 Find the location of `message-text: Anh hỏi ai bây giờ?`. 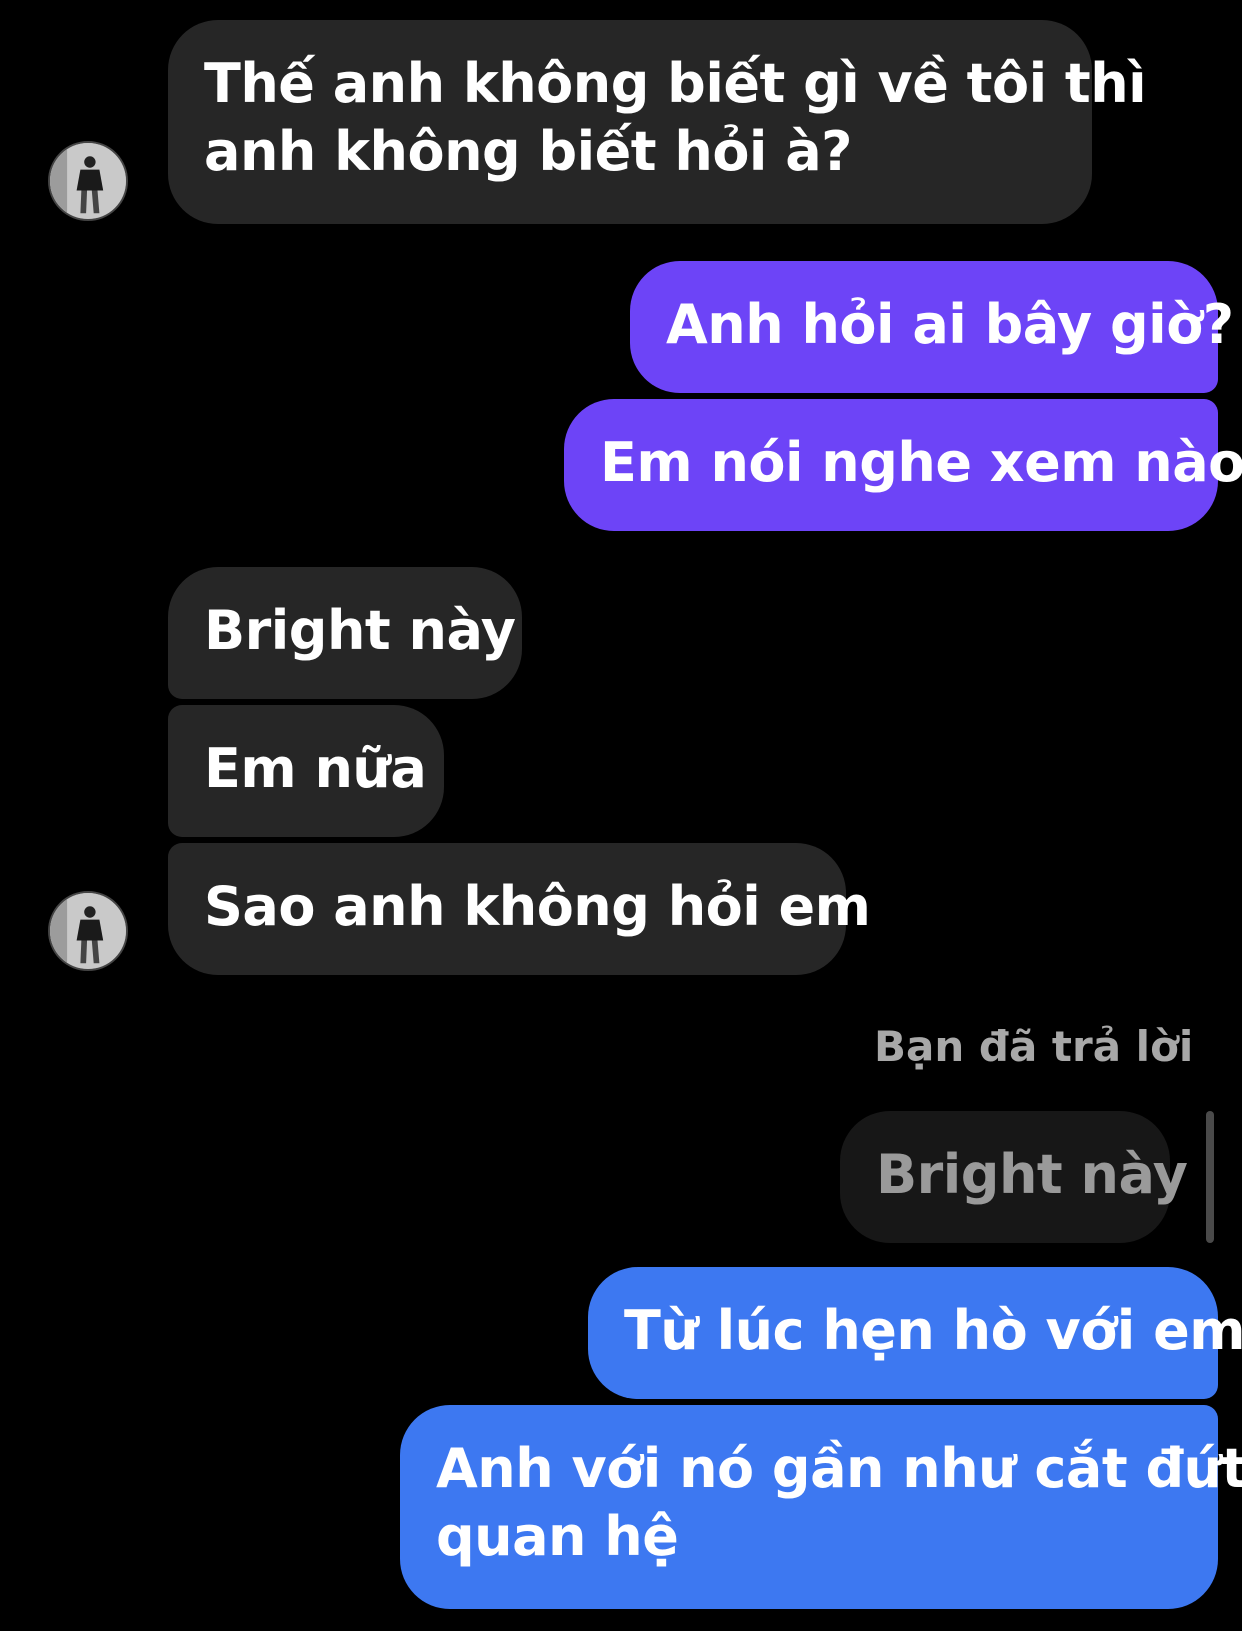

message-text: Anh hỏi ai bây giờ? is located at coordinates (950, 324).